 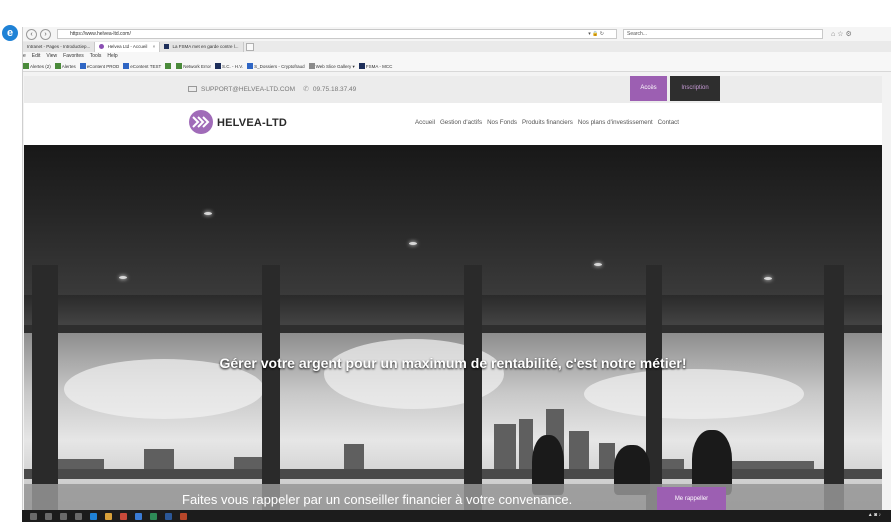 I want to click on favorite-label: eContent TEST, so click(x=146, y=66).